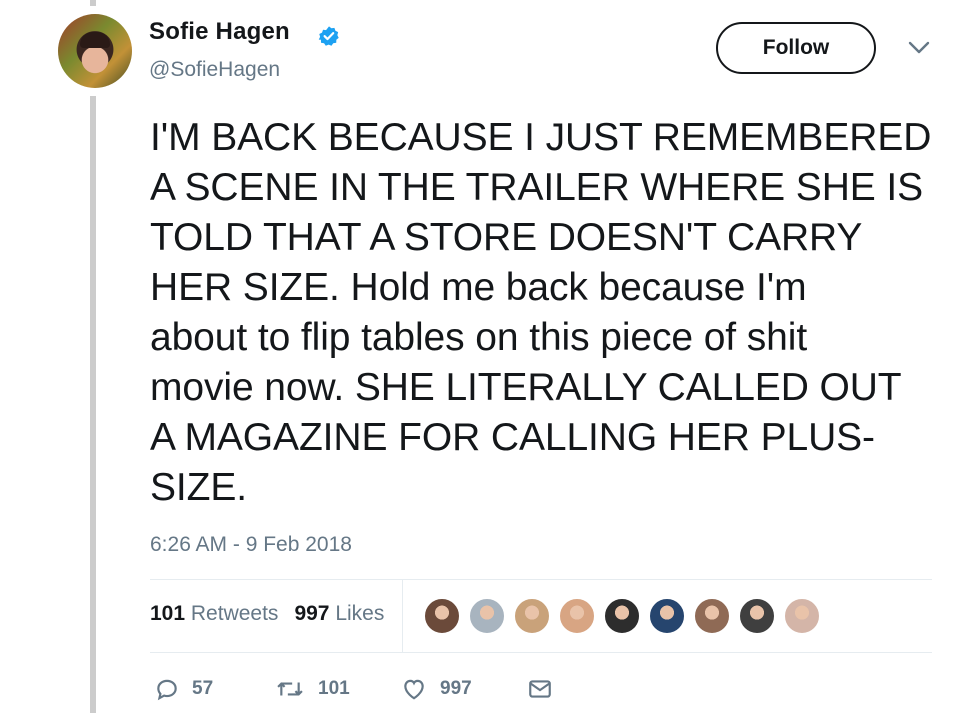  What do you see at coordinates (93, 404) in the screenshot?
I see `thread-line` at bounding box center [93, 404].